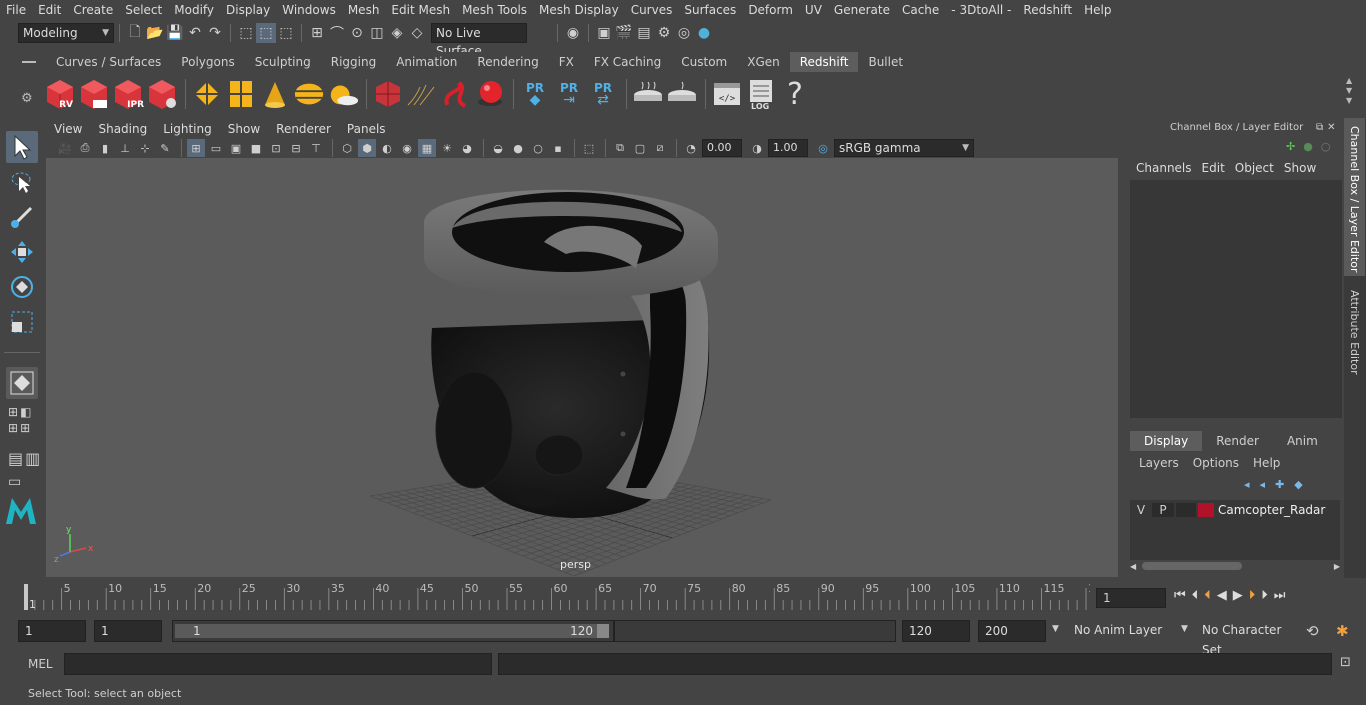 This screenshot has width=1366, height=705. I want to click on step-forward-frame-icon: ⏵, so click(1264, 595).